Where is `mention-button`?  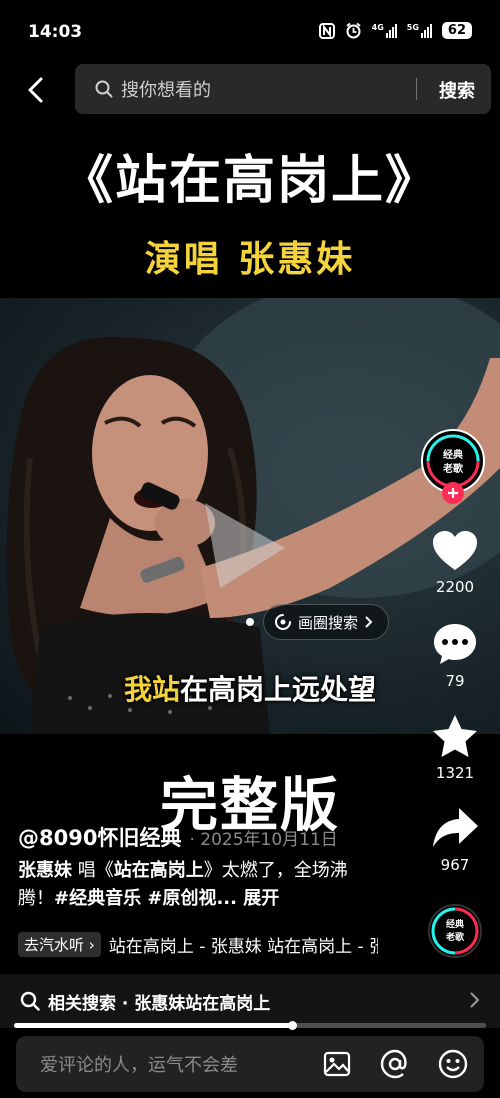
mention-button is located at coordinates (395, 1064).